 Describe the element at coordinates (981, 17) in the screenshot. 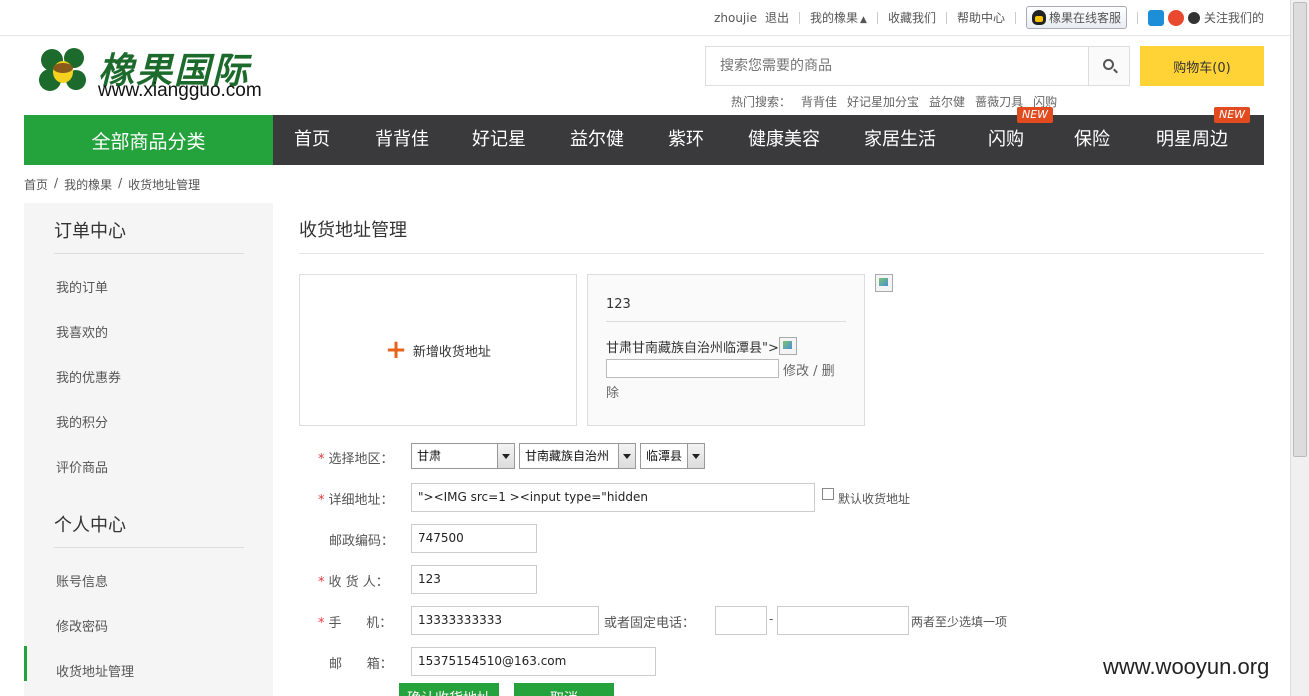

I see `help-link: 帮助中心` at that location.